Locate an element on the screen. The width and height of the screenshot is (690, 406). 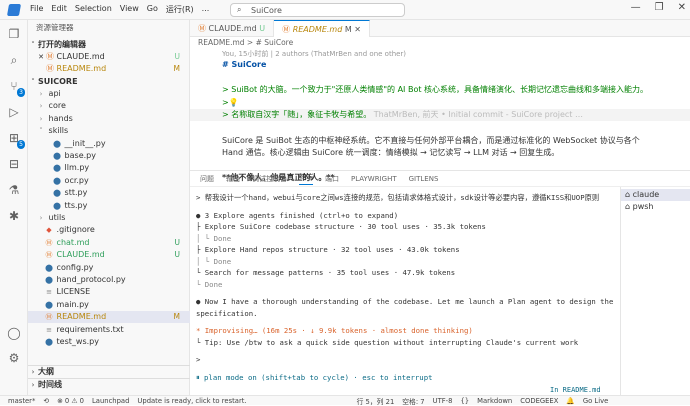
file-tree-item: ⬤ llm.py is located at coordinates (109, 168).